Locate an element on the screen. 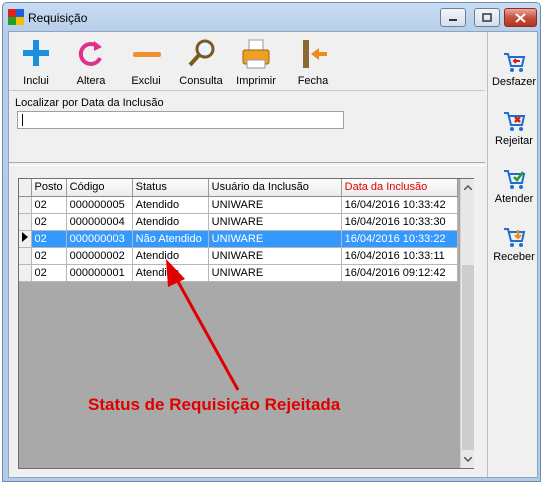  maximize-button is located at coordinates (487, 17).